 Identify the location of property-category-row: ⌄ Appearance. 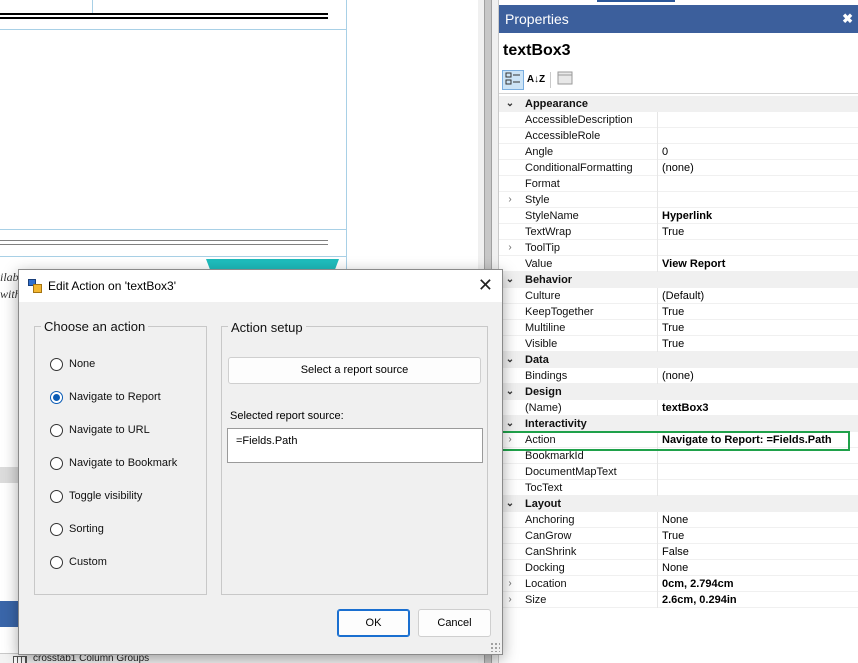
(678, 104).